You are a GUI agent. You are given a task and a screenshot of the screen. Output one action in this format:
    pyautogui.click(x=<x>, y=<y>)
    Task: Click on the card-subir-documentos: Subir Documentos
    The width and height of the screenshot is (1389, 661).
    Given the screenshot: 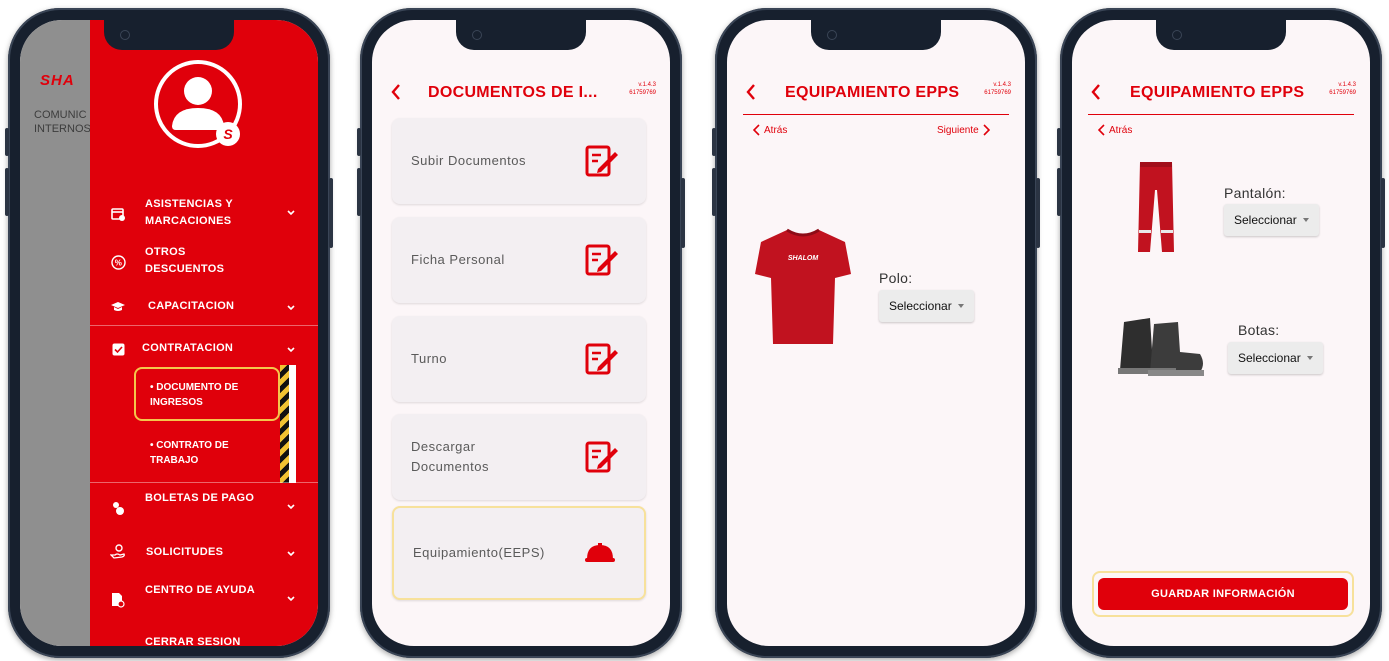 What is the action you would take?
    pyautogui.click(x=519, y=161)
    